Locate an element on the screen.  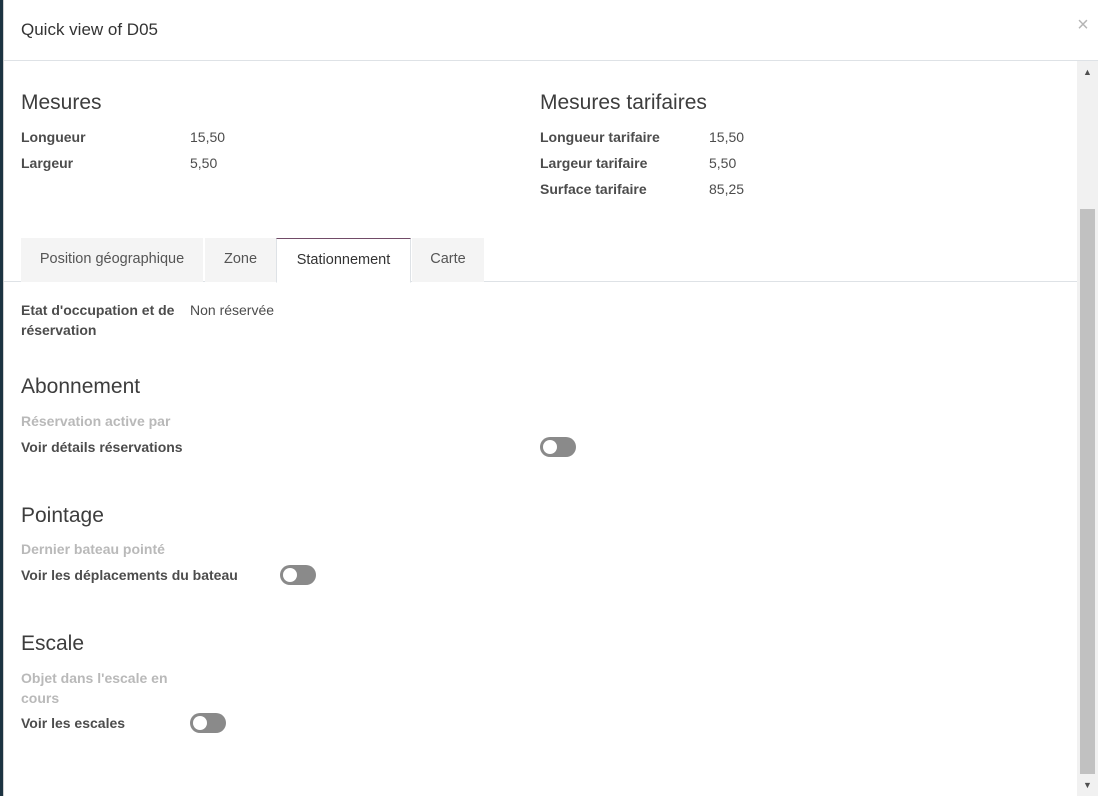
dernier-bateau-pointe-label: Dernier bateau pointé is located at coordinates (93, 549).